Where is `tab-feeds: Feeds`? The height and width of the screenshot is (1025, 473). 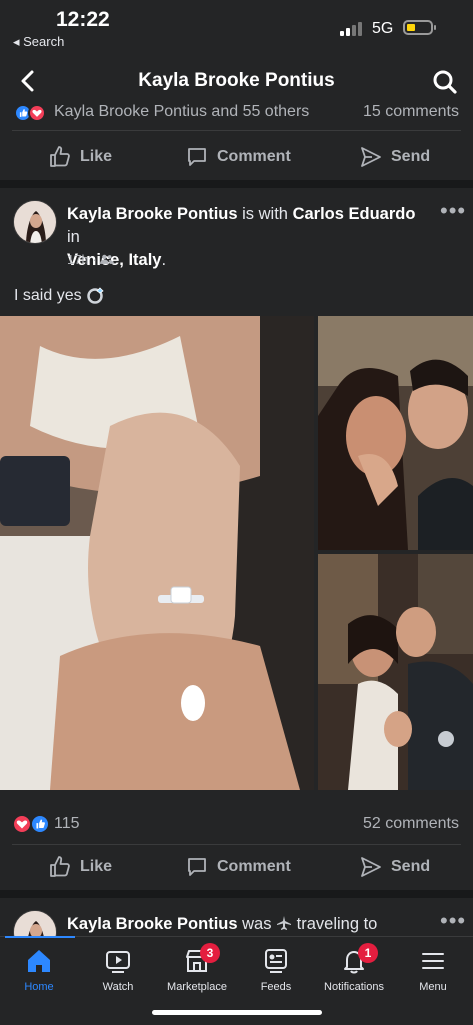 tab-feeds: Feeds is located at coordinates (276, 970).